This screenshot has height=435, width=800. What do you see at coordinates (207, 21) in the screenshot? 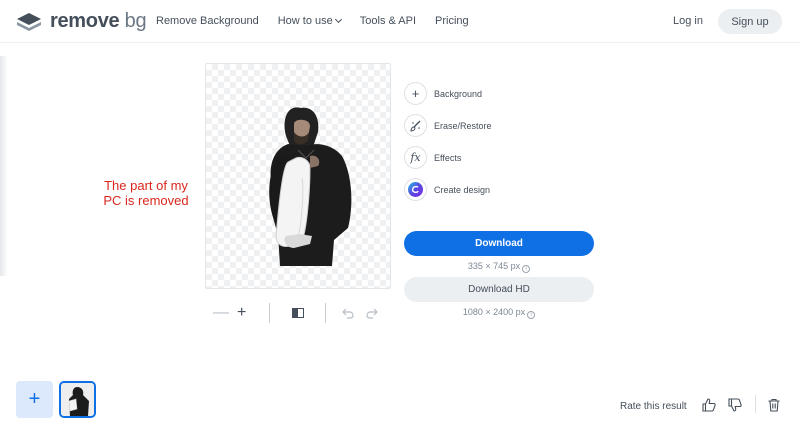
I see `nav-remove-background: Remove Background` at bounding box center [207, 21].